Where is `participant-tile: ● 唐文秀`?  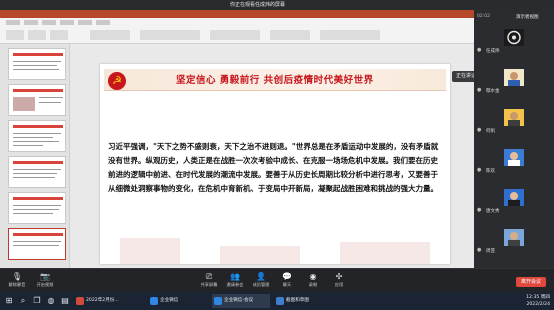 participant-tile: ● 唐文秀 is located at coordinates (514, 201).